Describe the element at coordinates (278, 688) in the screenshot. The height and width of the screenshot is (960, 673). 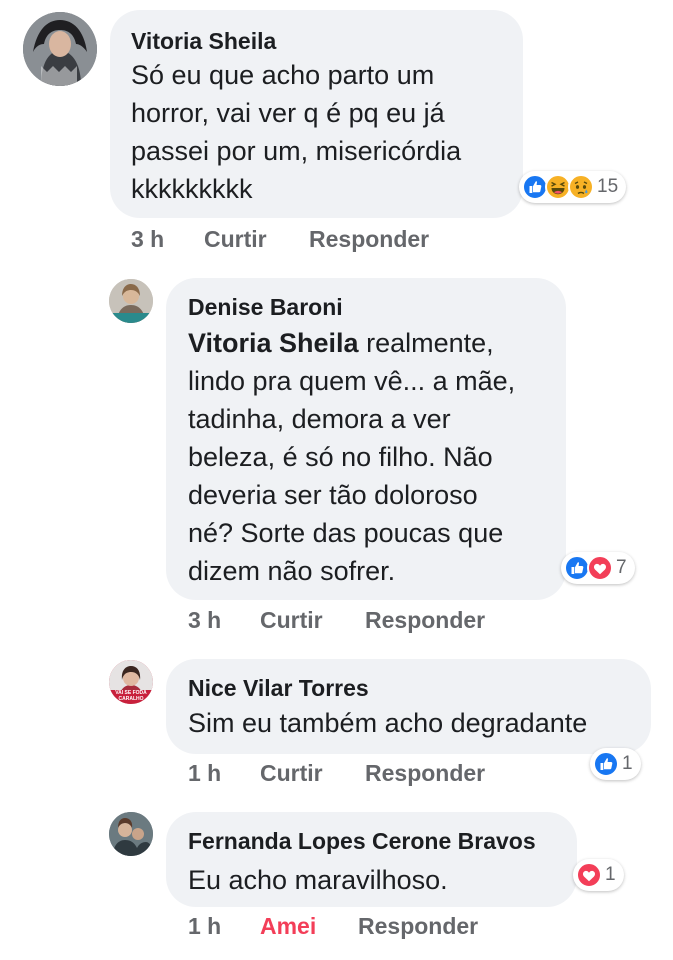
I see `author-name: Nice Vilar Torres` at that location.